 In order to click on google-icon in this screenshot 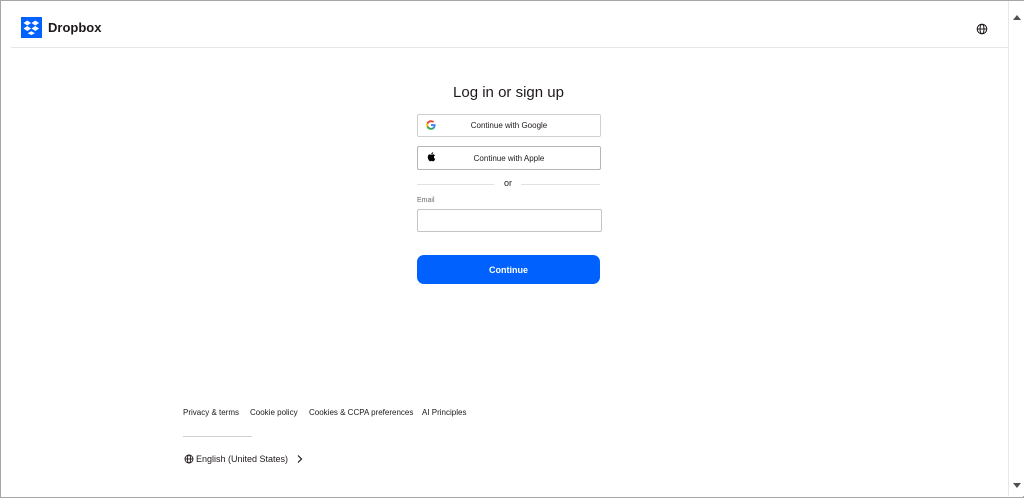, I will do `click(431, 125)`.